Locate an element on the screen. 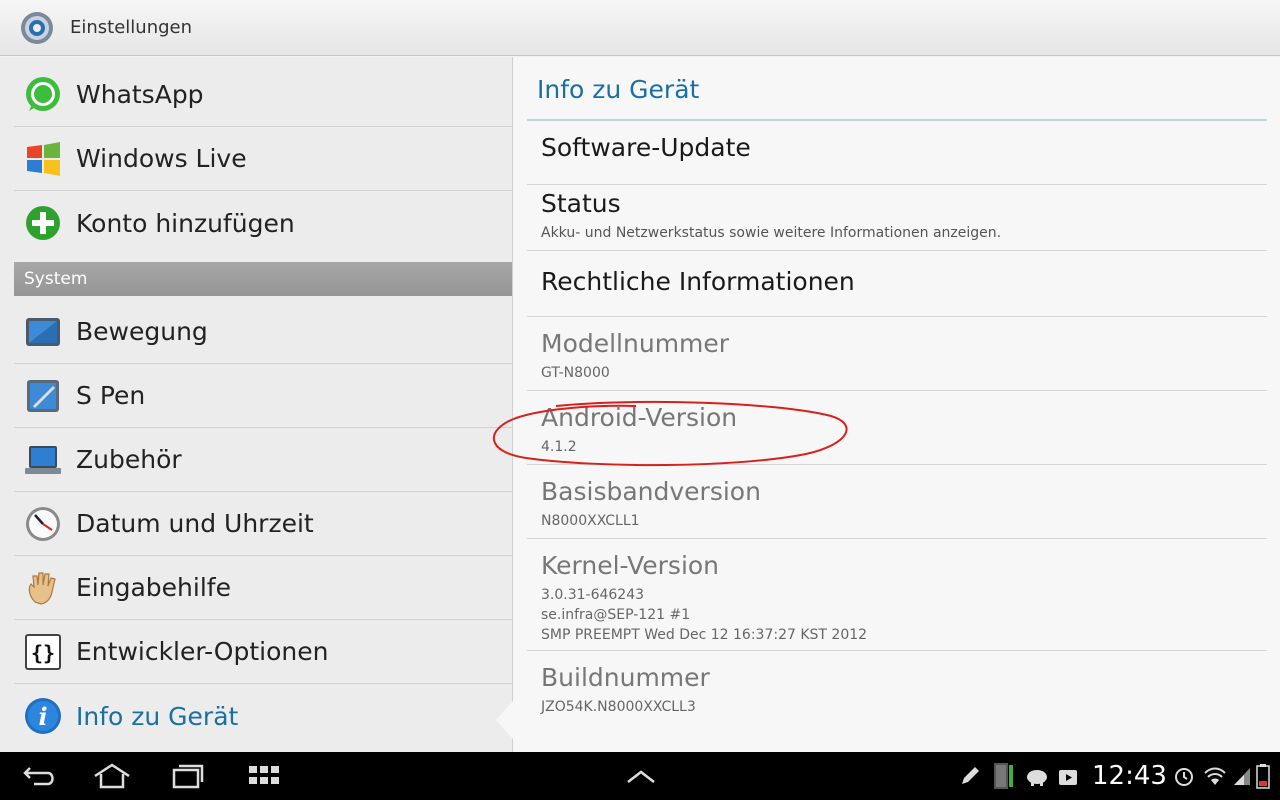 Image resolution: width=1280 pixels, height=800 pixels. item-title: Modellnummer is located at coordinates (635, 343).